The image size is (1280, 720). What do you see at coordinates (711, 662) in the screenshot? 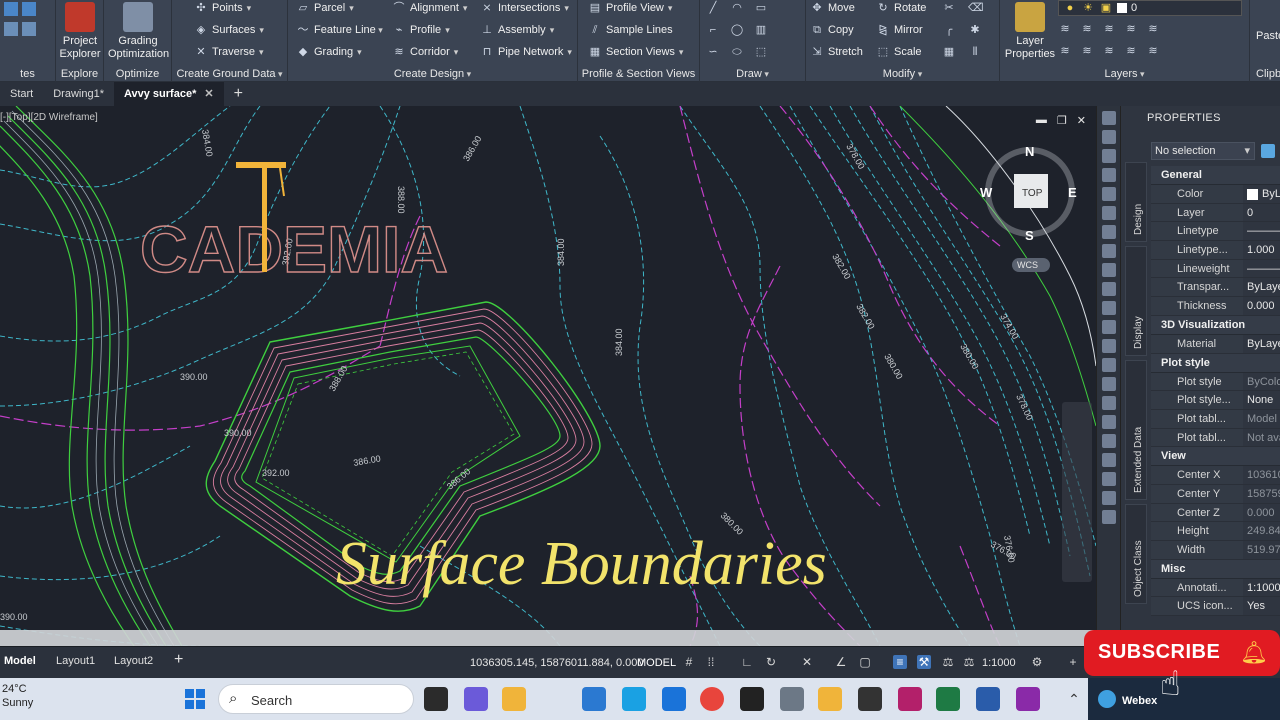
I see `snap-icon: ⁞⁞` at bounding box center [711, 662].